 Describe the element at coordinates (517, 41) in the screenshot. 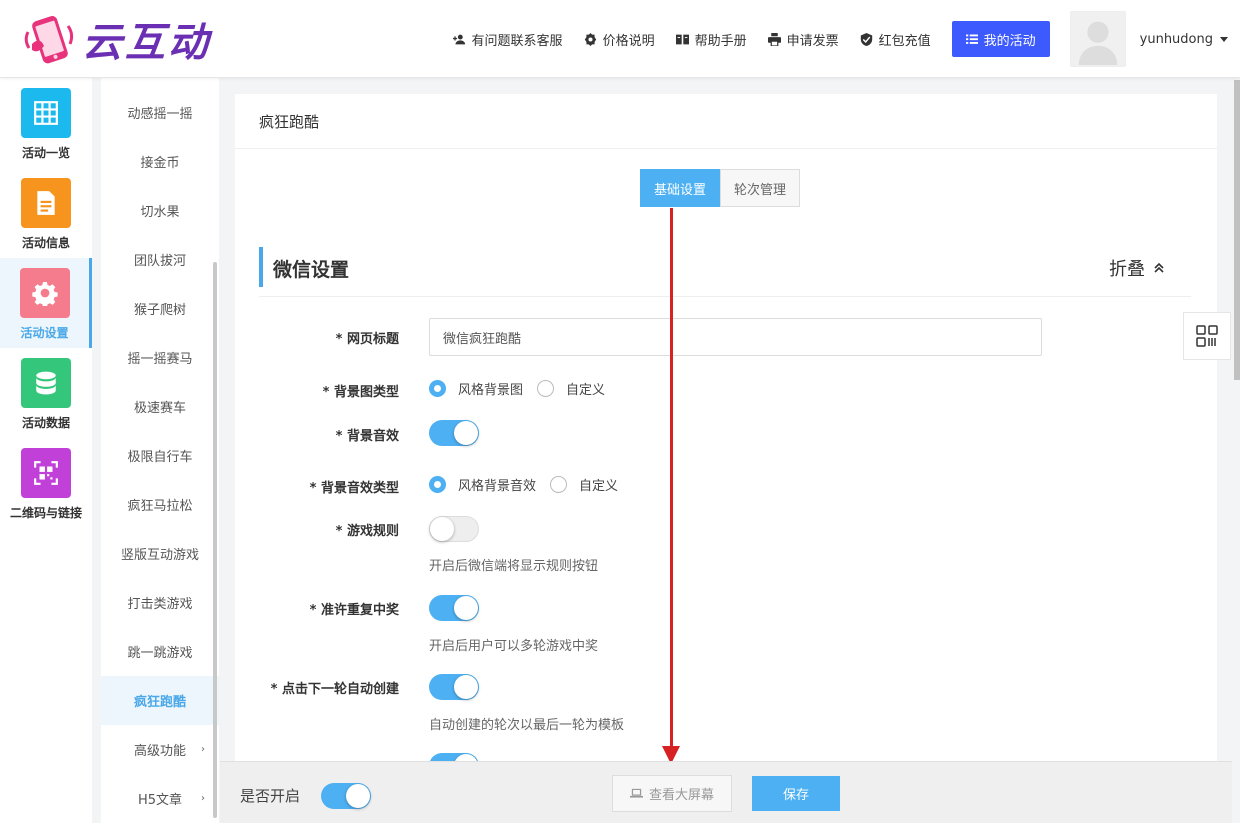

I see `nav-contact-support-label: 有问题联系客服` at that location.